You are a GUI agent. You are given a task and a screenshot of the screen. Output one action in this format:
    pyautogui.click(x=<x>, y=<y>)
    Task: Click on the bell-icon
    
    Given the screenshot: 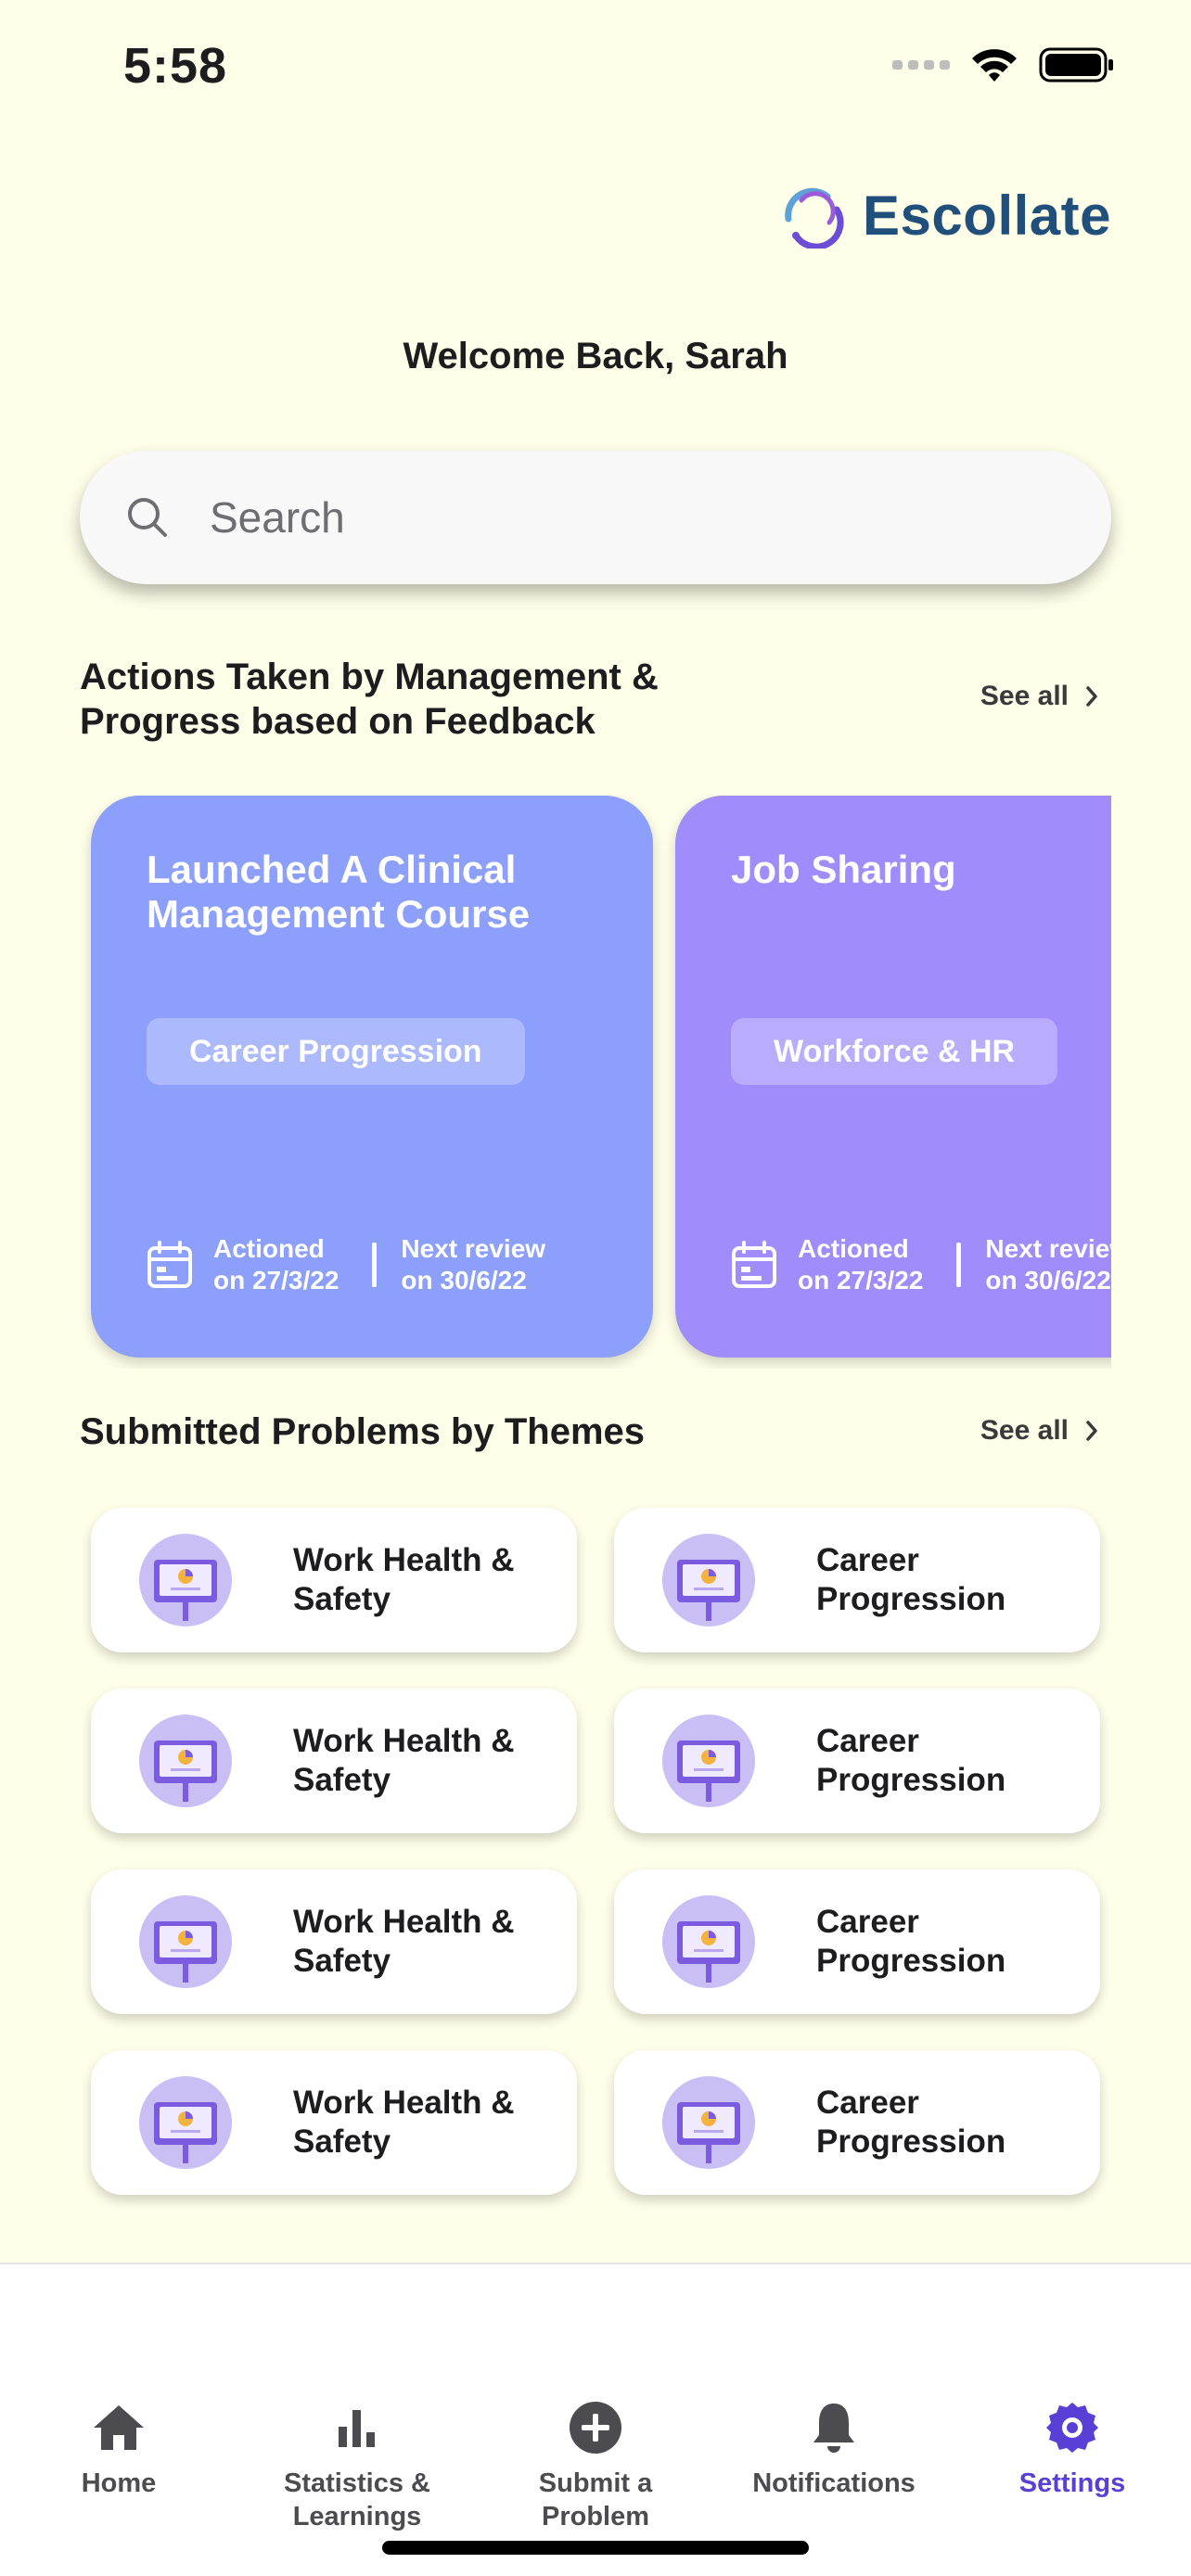 What is the action you would take?
    pyautogui.click(x=833, y=2428)
    